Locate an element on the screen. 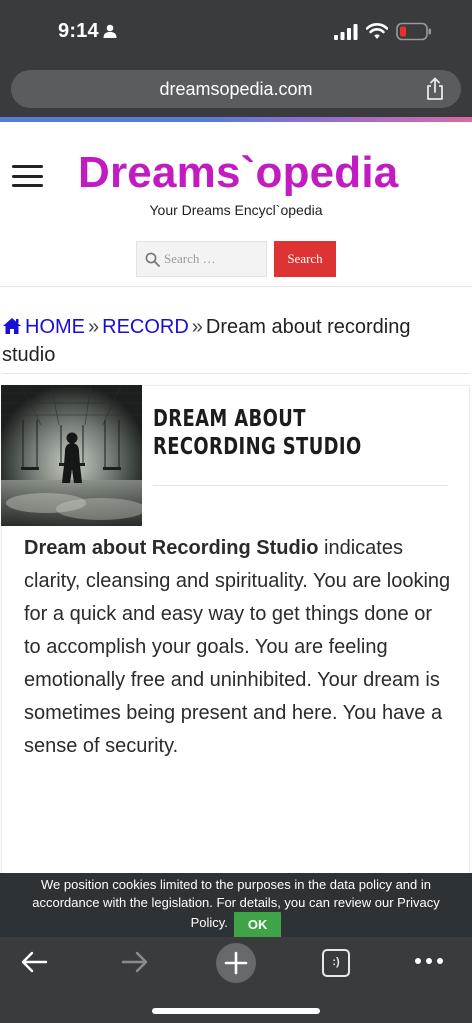 The height and width of the screenshot is (1023, 472). battery-low-icon is located at coordinates (413, 31).